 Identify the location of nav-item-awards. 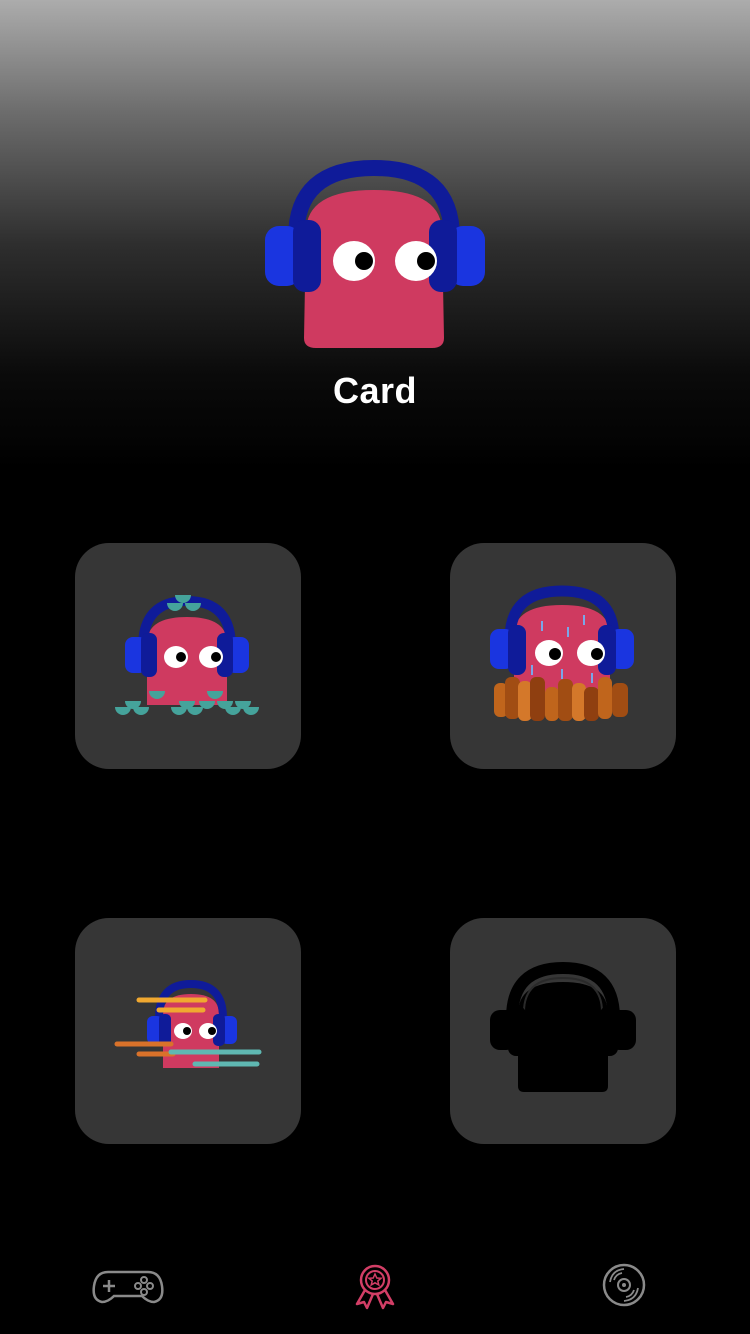
(375, 1287).